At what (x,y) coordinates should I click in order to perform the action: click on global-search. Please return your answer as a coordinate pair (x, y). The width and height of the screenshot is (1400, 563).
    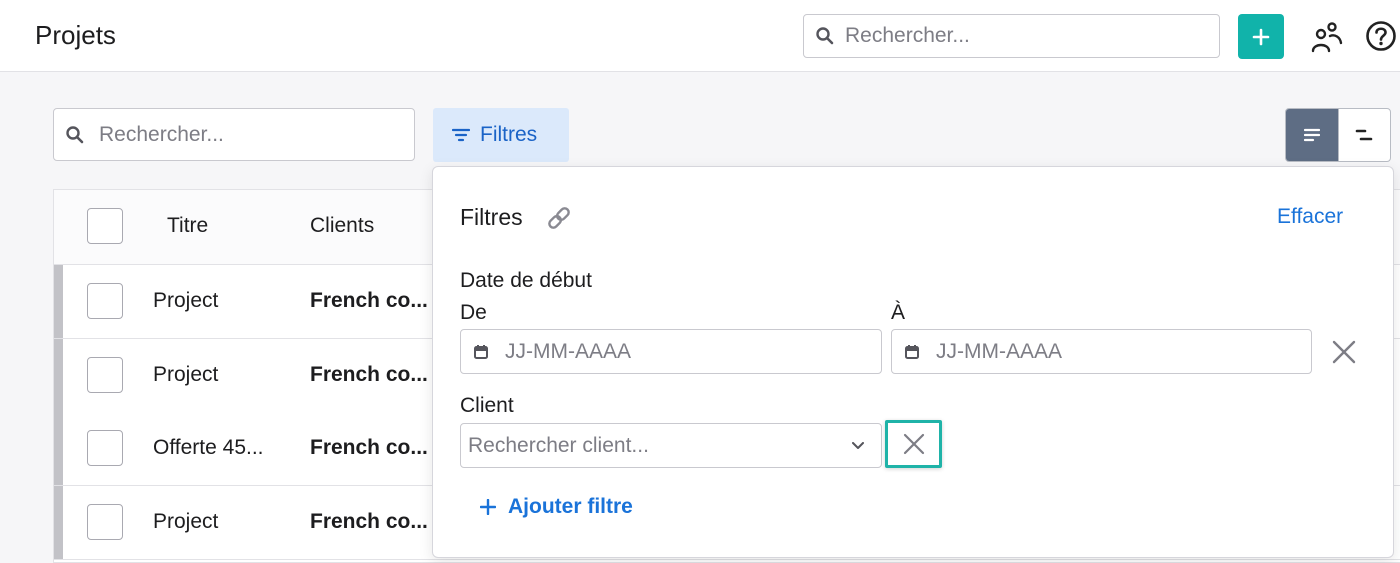
    Looking at the image, I should click on (1011, 36).